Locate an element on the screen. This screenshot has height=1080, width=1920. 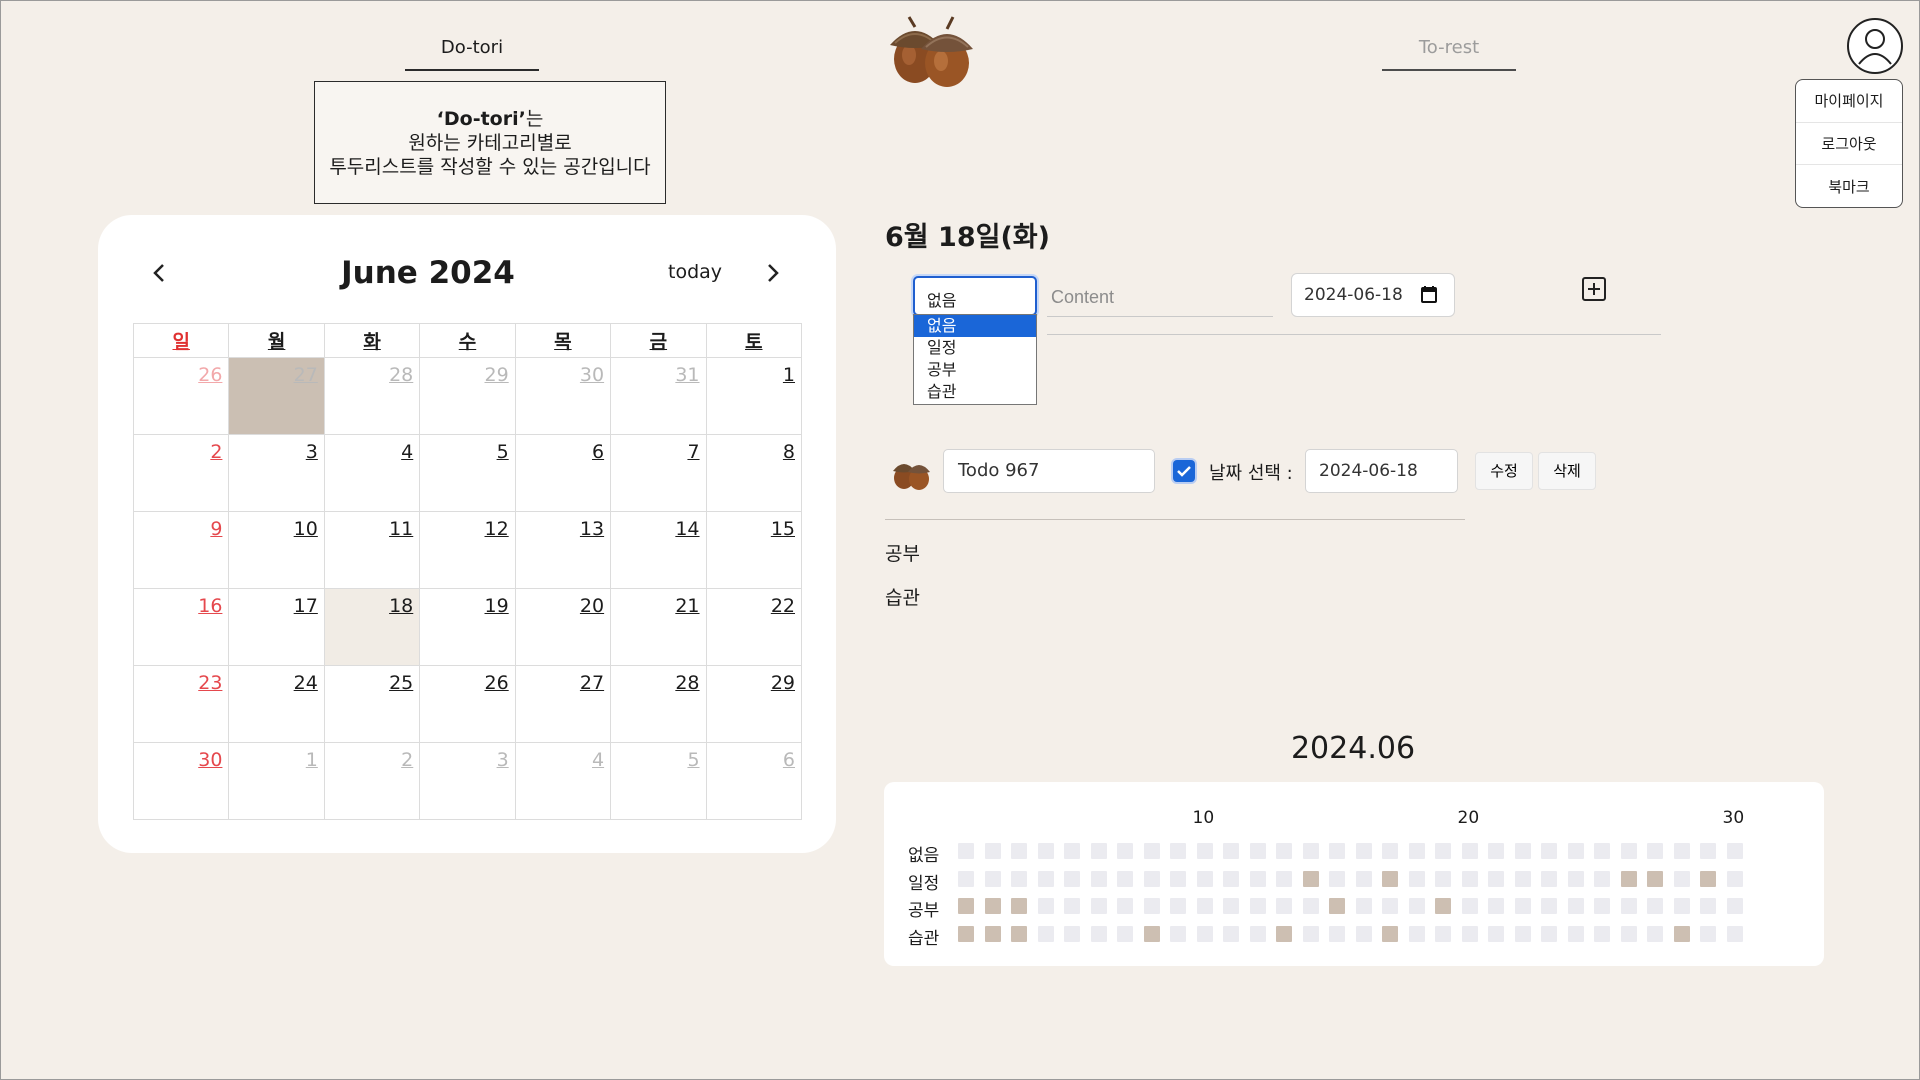
calendar-day: 31 is located at coordinates (658, 396).